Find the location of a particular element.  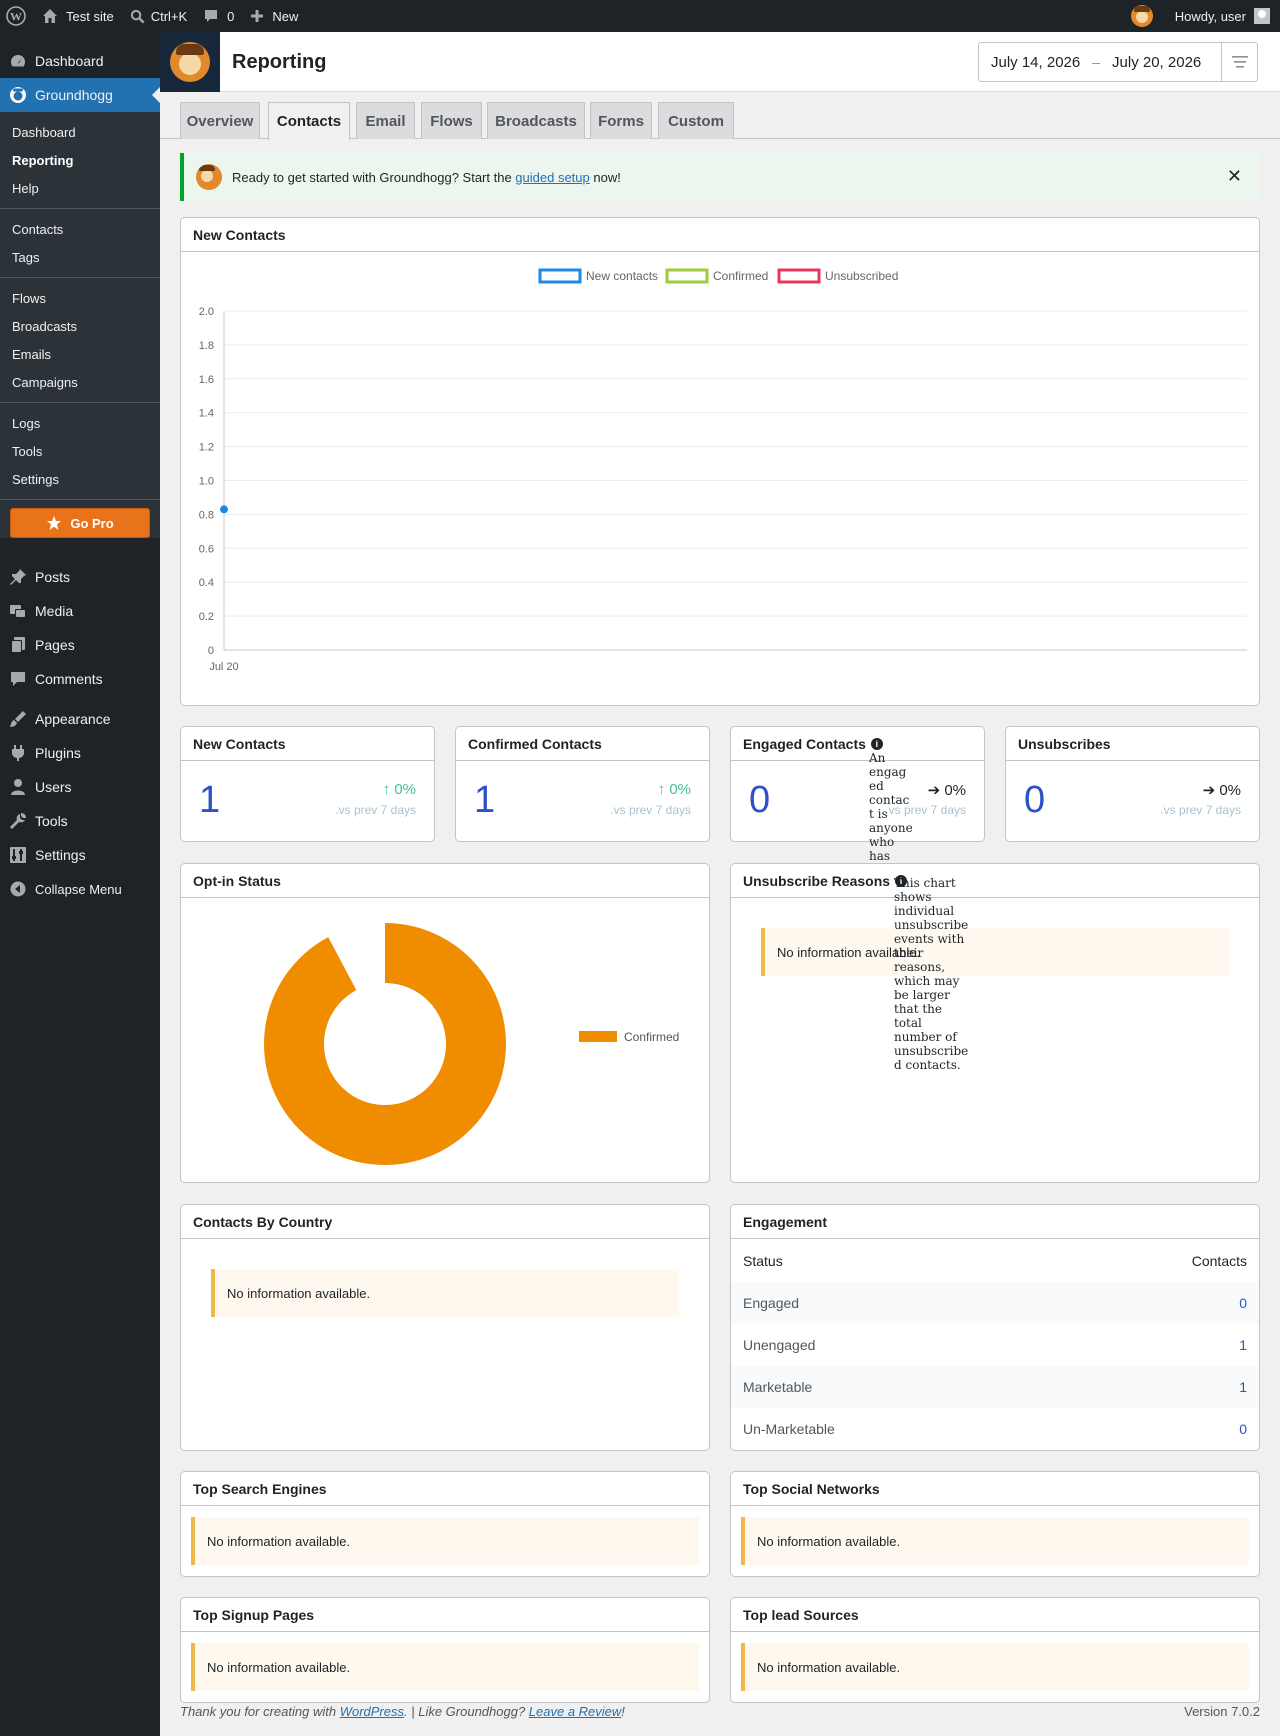

submenu-contacts: Contacts is located at coordinates (80, 229).